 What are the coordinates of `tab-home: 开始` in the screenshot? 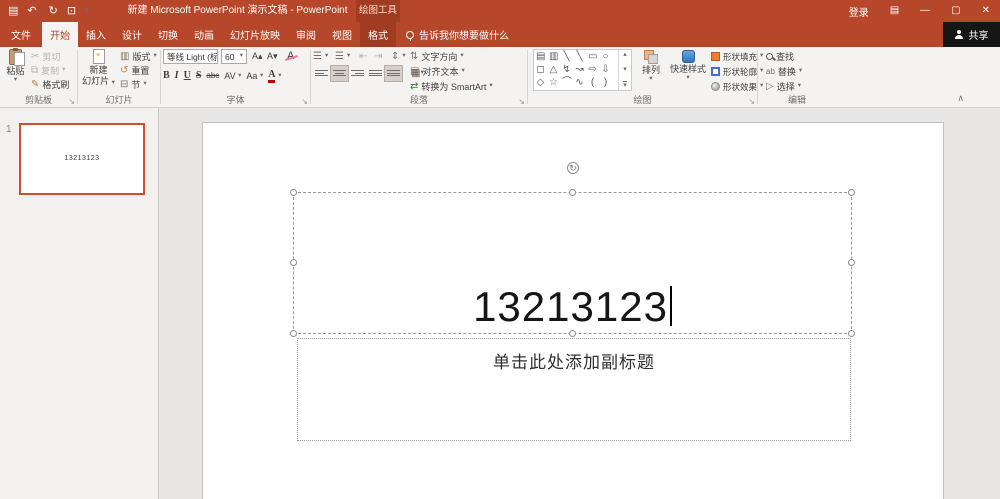 It's located at (60, 34).